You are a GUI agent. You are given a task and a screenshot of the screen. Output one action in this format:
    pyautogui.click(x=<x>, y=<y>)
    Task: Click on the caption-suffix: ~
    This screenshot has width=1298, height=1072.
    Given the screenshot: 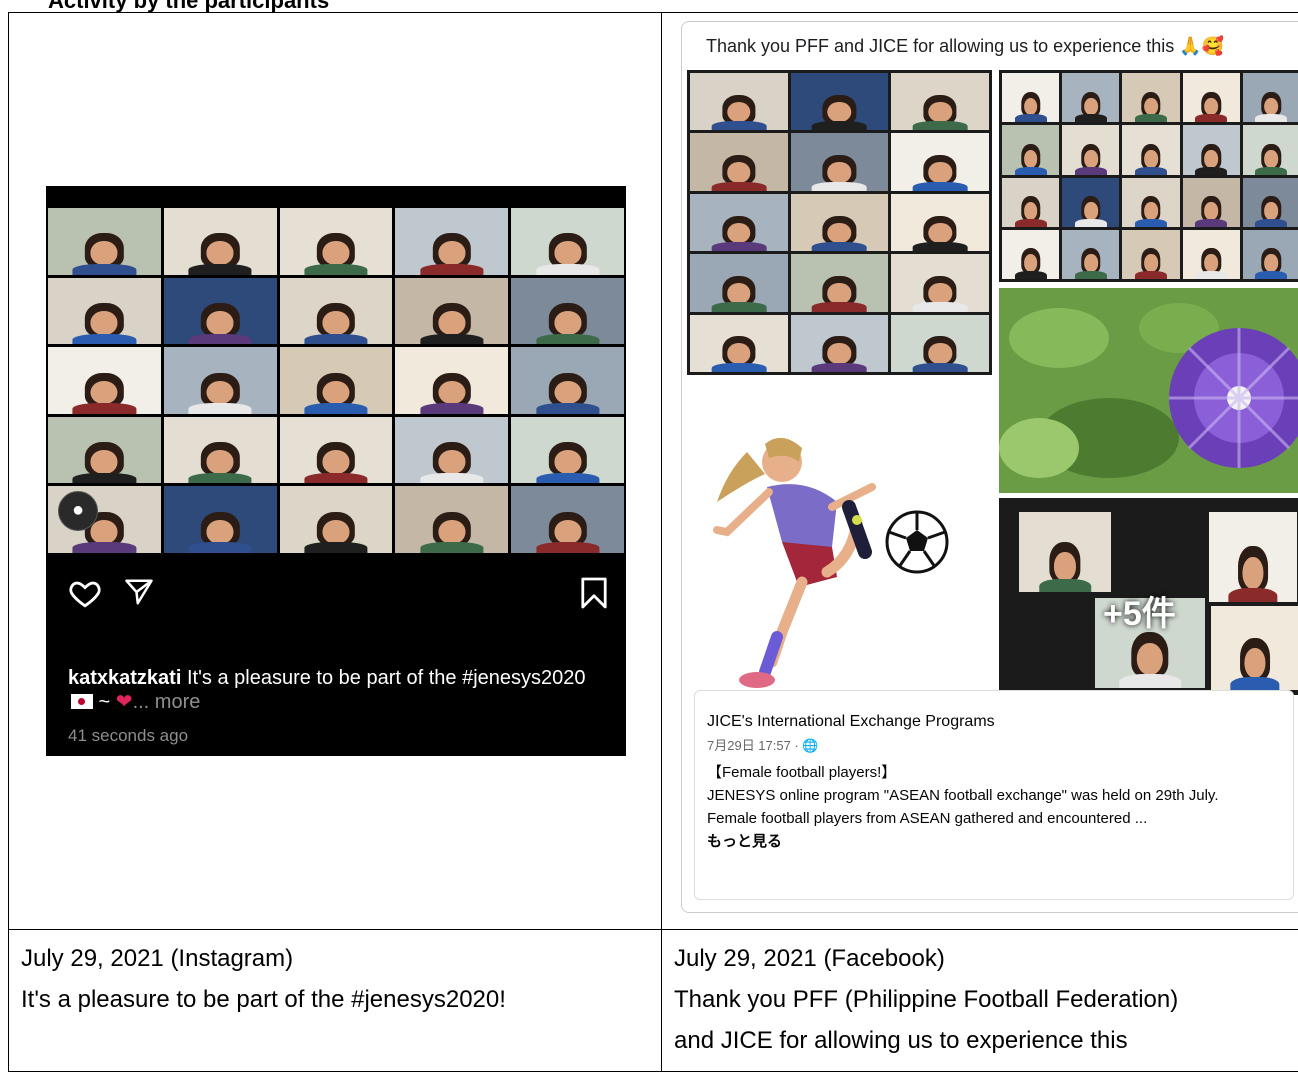 What is the action you would take?
    pyautogui.click(x=104, y=702)
    